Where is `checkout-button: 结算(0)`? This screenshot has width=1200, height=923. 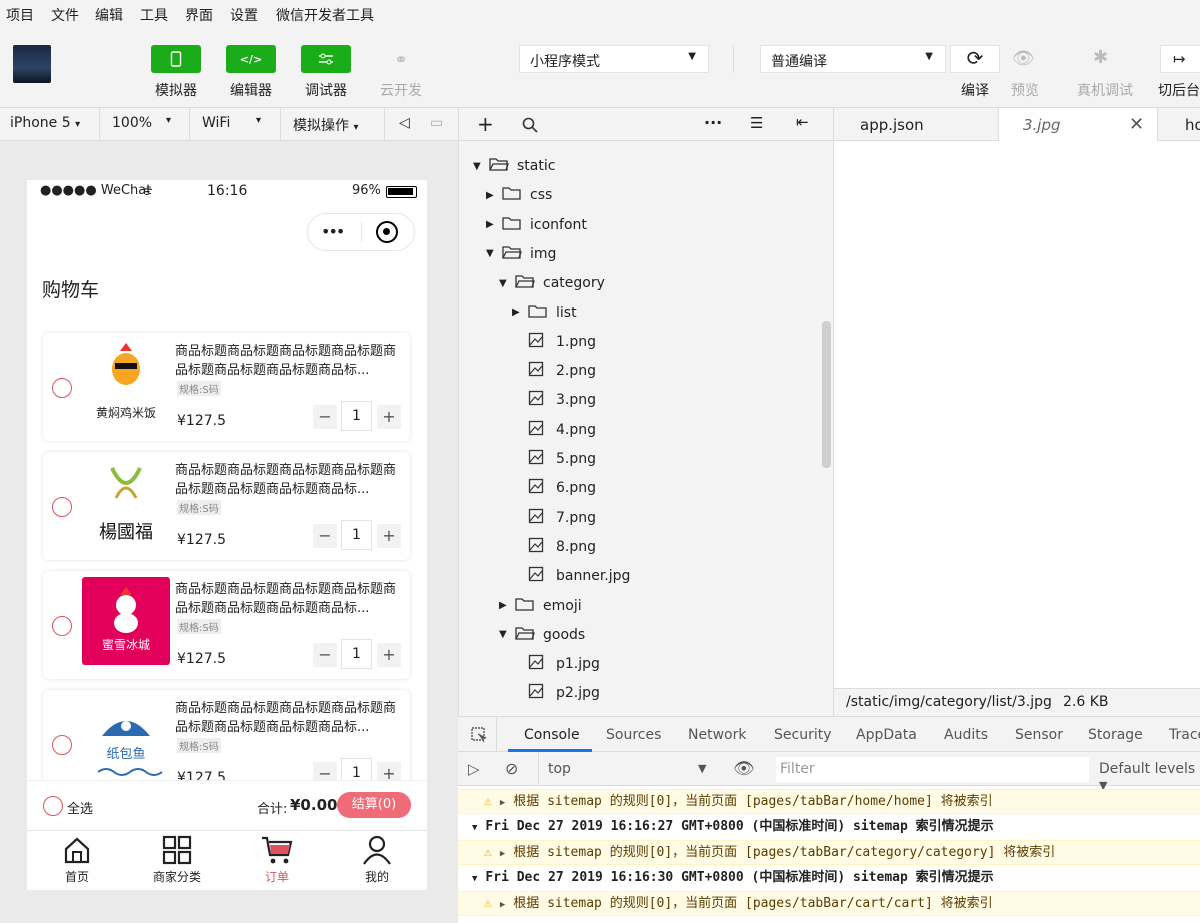 checkout-button: 结算(0) is located at coordinates (374, 805).